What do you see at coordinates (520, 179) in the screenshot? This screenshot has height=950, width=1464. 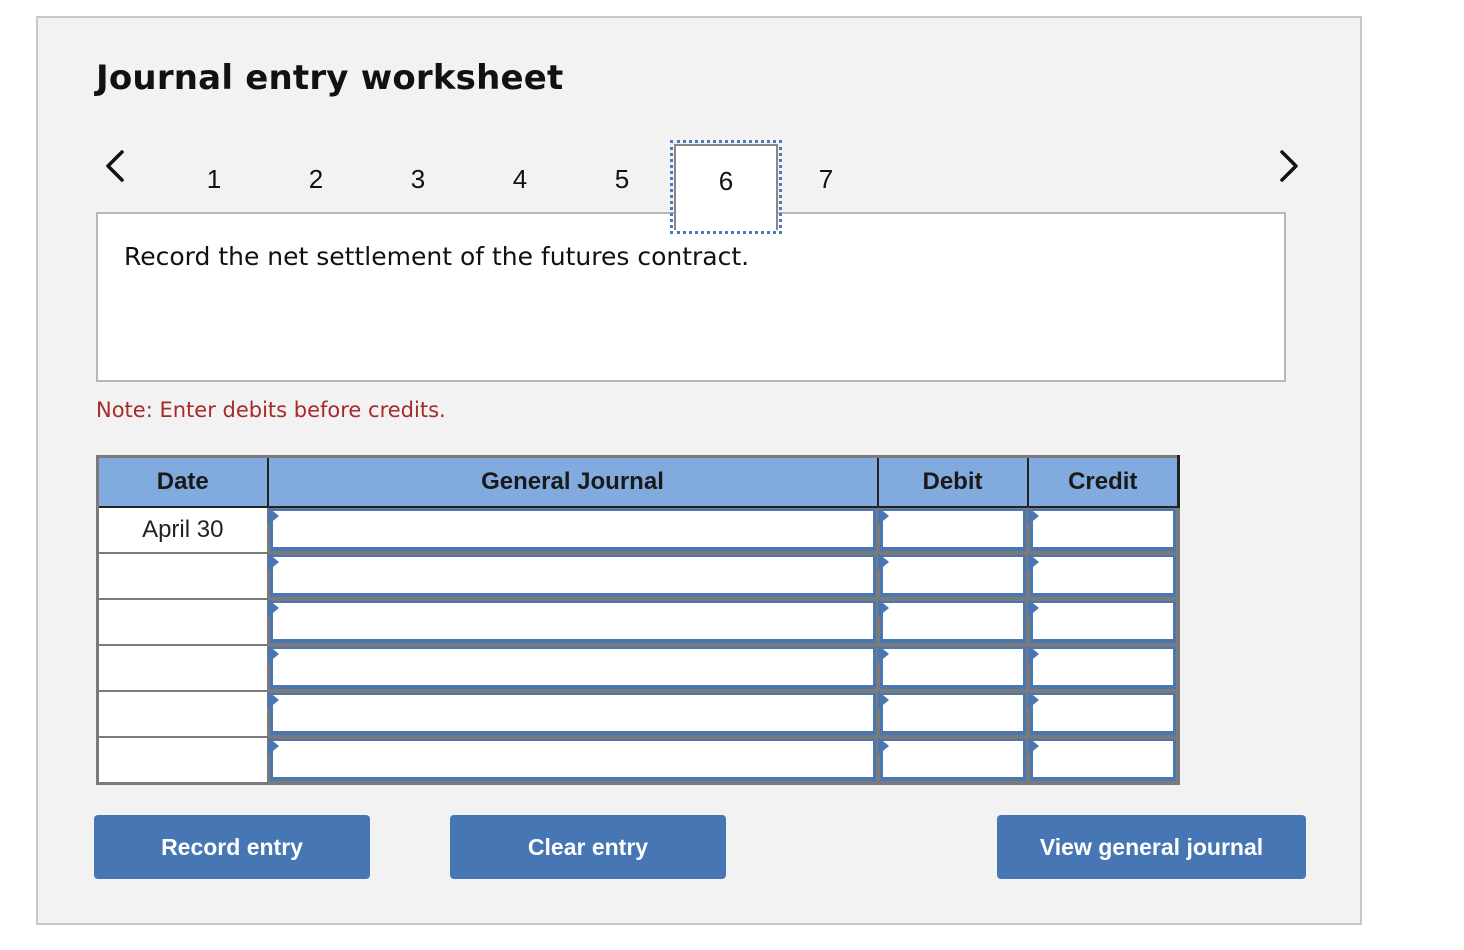 I see `step-tab-4: 4` at bounding box center [520, 179].